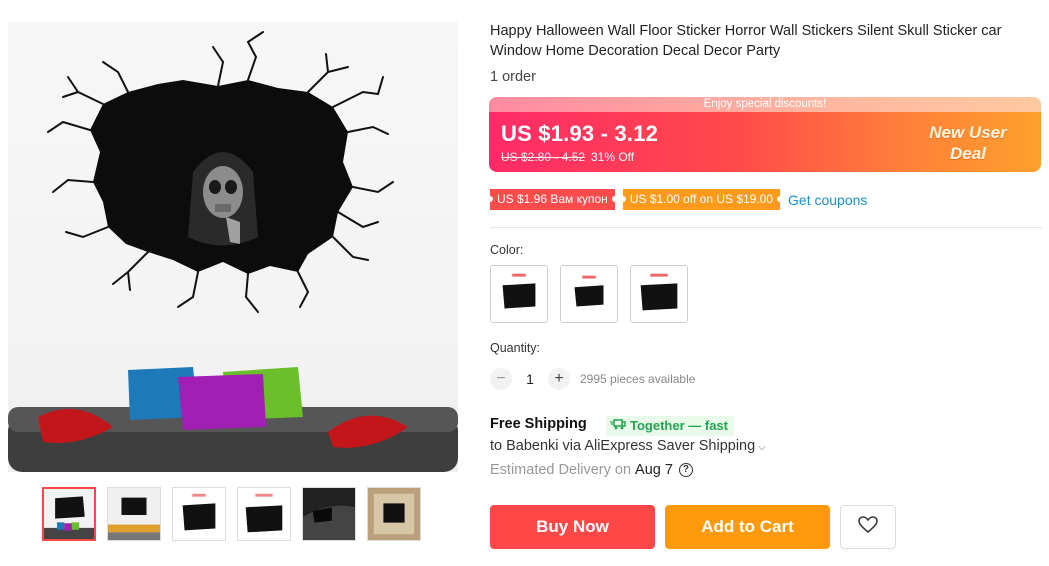  I want to click on color-swatches, so click(589, 294).